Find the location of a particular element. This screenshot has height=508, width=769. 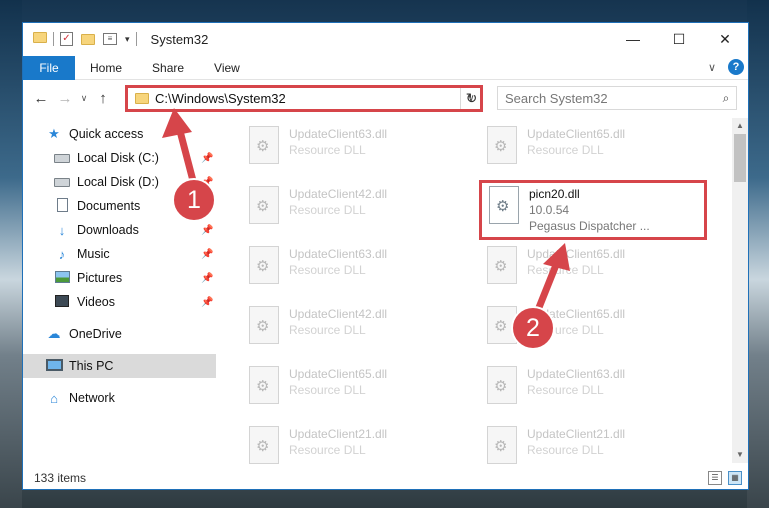

close-button: ✕ is located at coordinates (725, 39).